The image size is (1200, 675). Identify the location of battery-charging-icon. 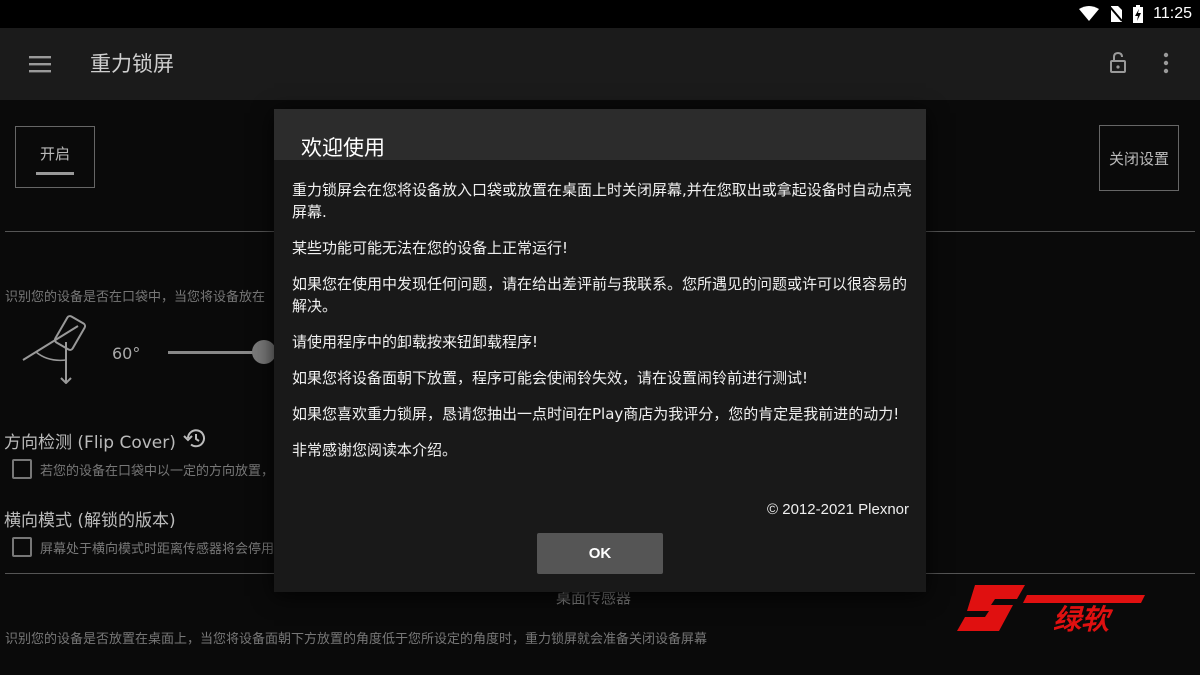
(1138, 14).